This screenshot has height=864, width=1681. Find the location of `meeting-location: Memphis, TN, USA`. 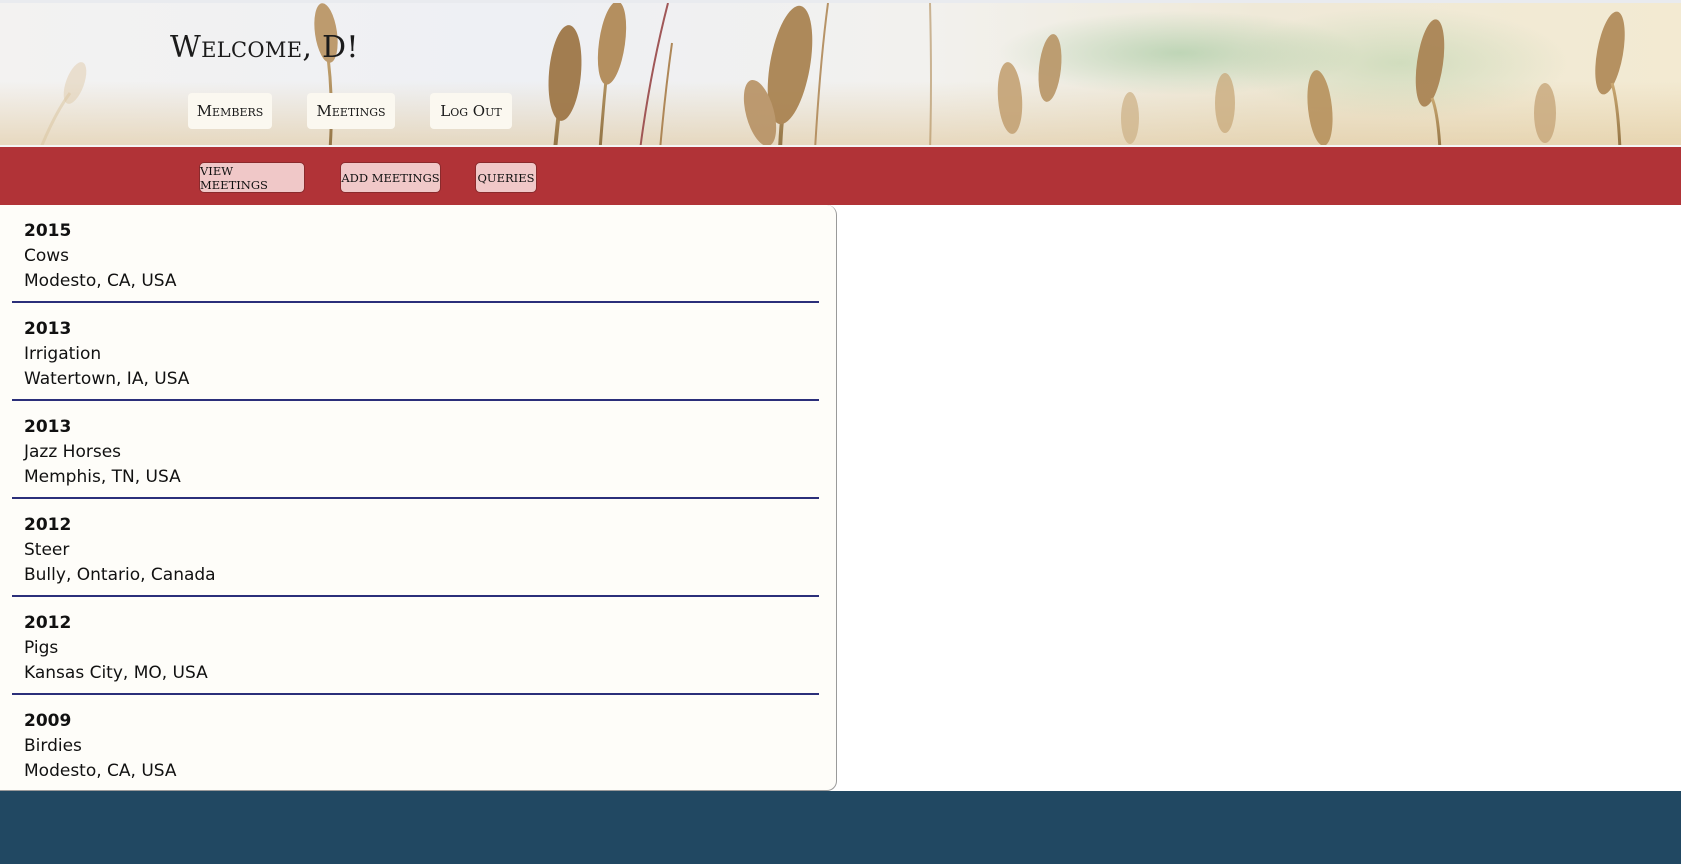

meeting-location: Memphis, TN, USA is located at coordinates (102, 476).